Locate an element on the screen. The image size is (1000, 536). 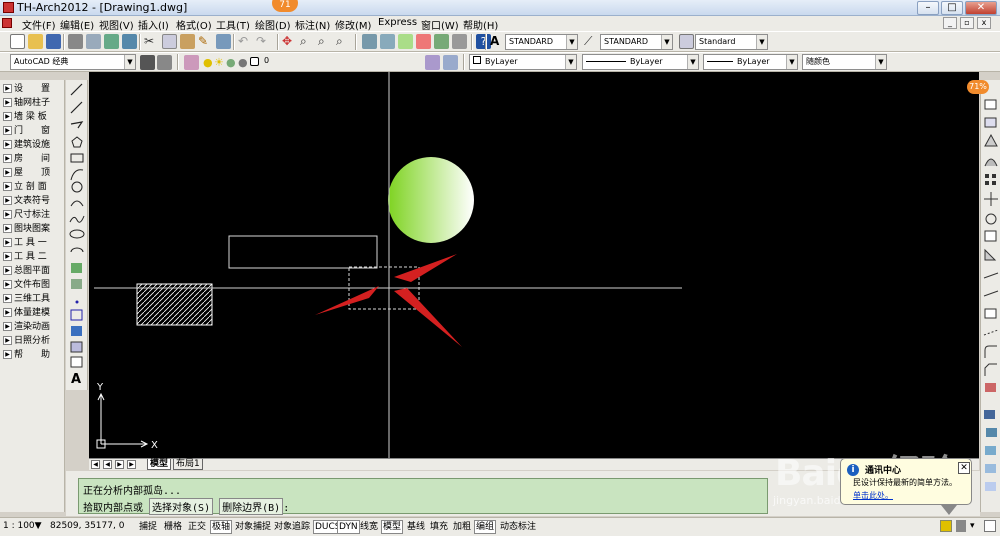
doc-minimize-button: _ is located at coordinates (950, 23).